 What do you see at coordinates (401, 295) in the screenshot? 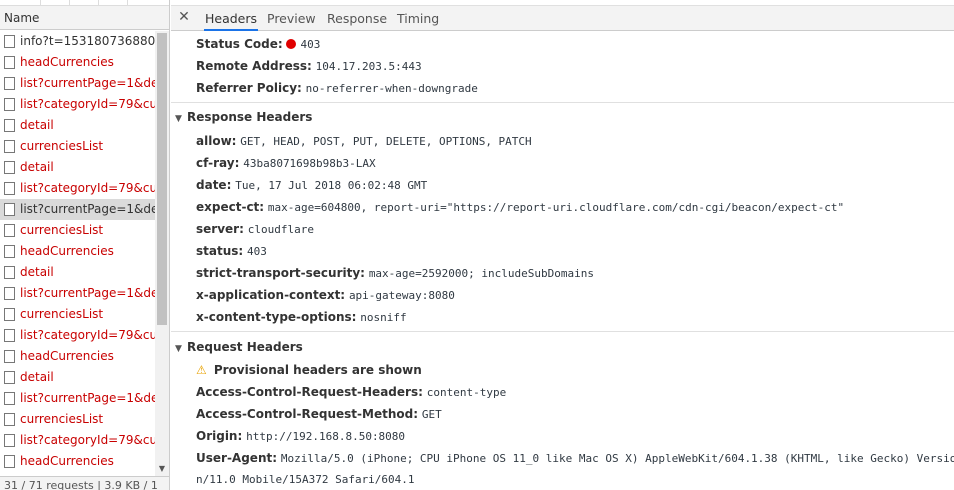
I see `header-value: api-gateway:8080` at bounding box center [401, 295].